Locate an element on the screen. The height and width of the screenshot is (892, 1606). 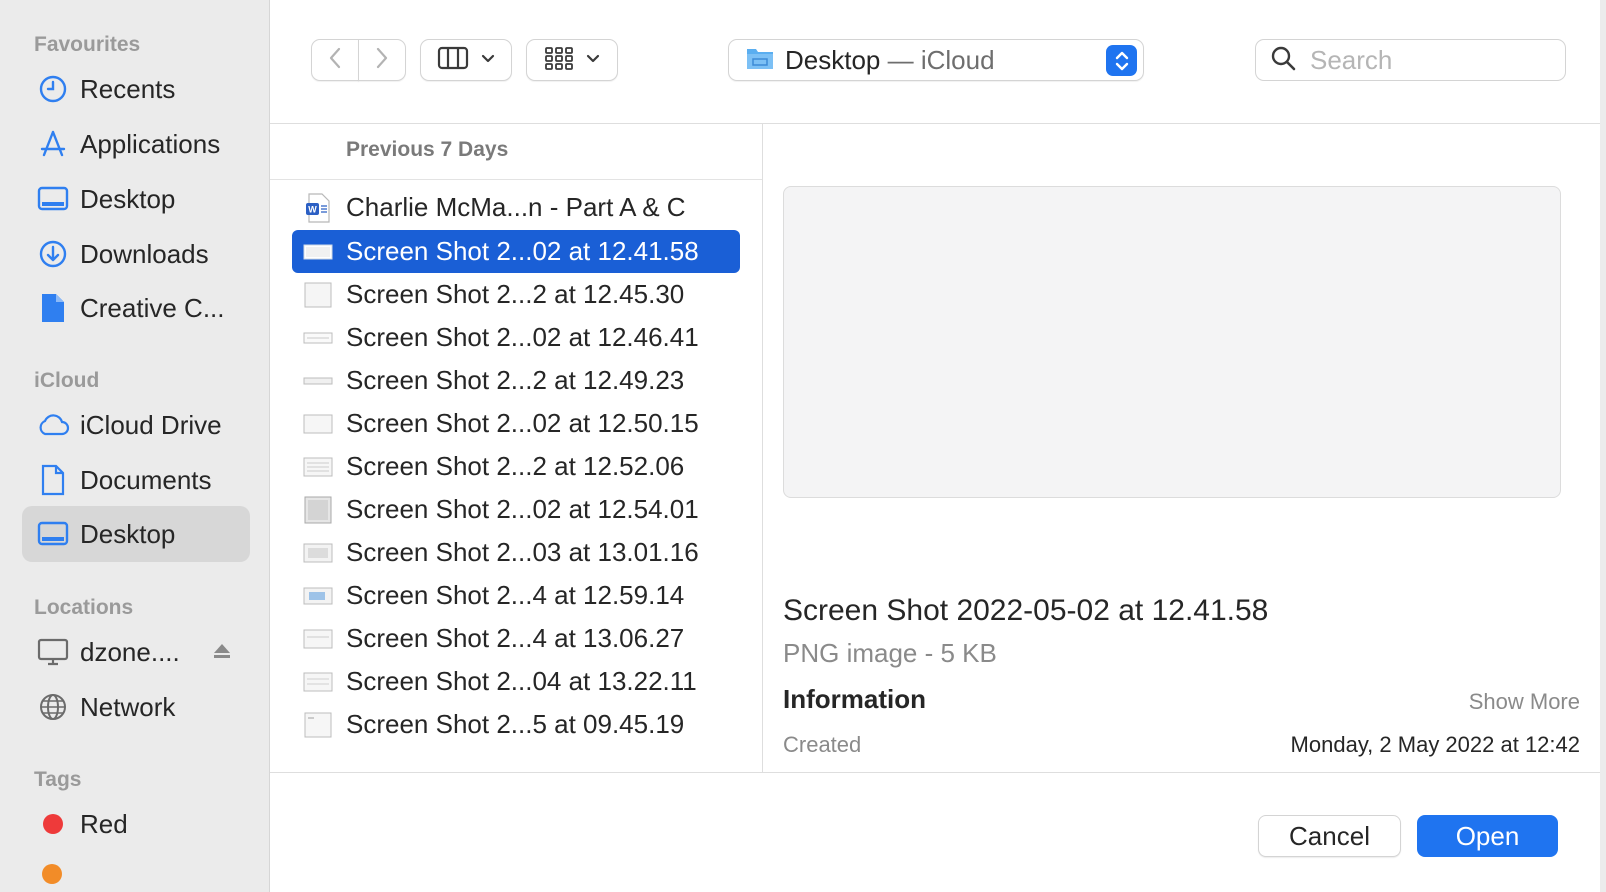
file-name: Charlie McMa...n - Part A & C is located at coordinates (516, 207).